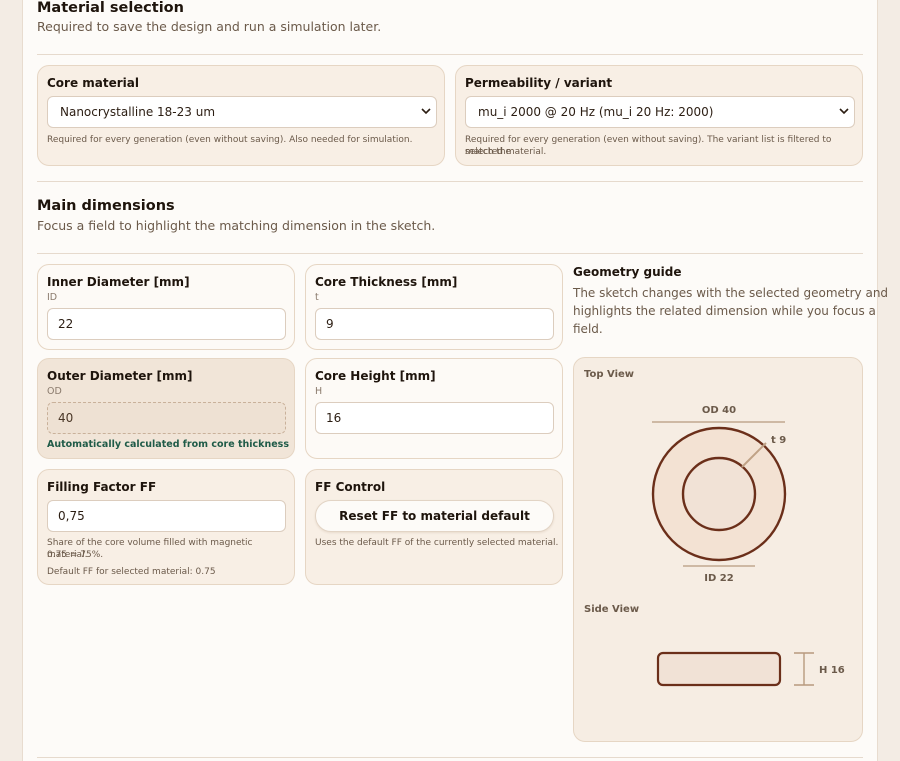 Image resolution: width=900 pixels, height=761 pixels. I want to click on filling-factor-help-2: 0.75 = 75%., so click(75, 555).